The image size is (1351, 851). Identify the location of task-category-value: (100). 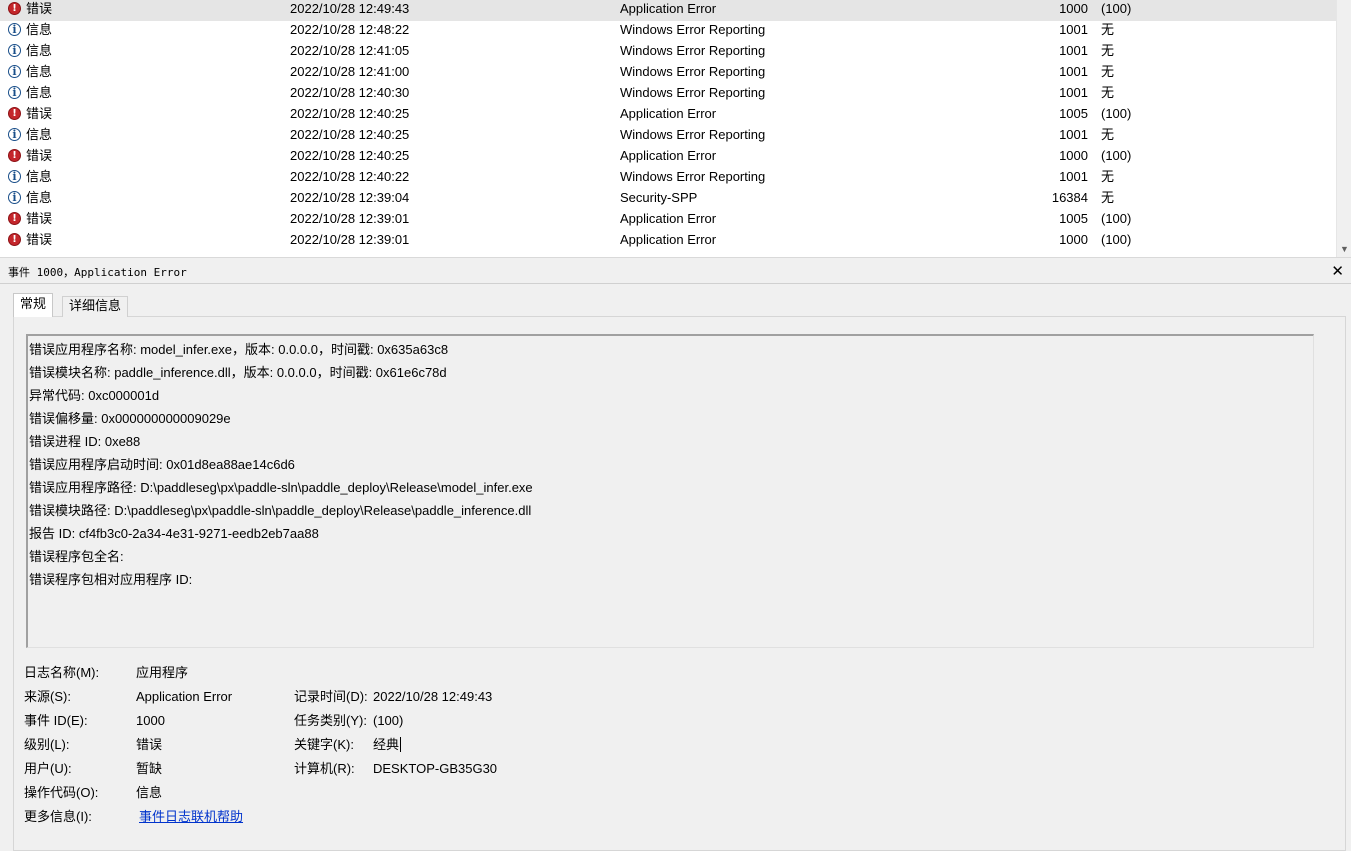
(388, 720).